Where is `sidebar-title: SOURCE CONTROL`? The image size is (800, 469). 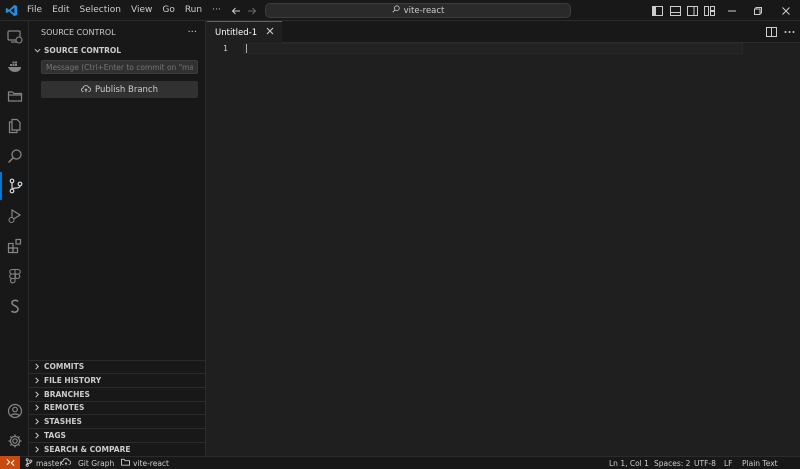 sidebar-title: SOURCE CONTROL is located at coordinates (78, 32).